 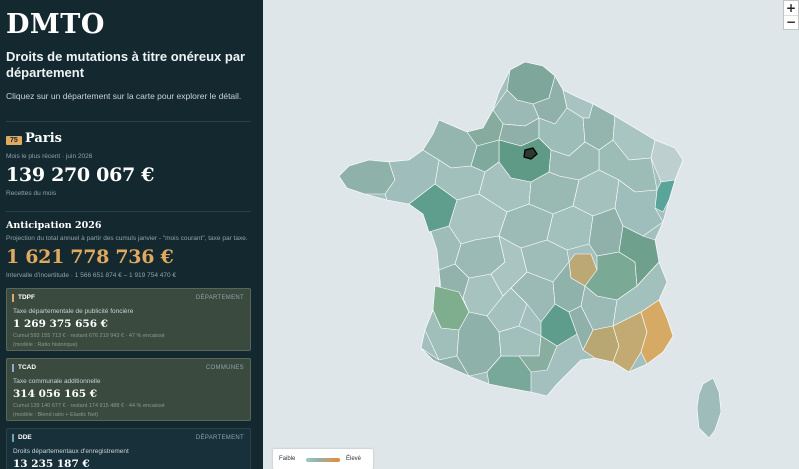 What do you see at coordinates (24, 368) in the screenshot?
I see `tax-tag: TCAD` at bounding box center [24, 368].